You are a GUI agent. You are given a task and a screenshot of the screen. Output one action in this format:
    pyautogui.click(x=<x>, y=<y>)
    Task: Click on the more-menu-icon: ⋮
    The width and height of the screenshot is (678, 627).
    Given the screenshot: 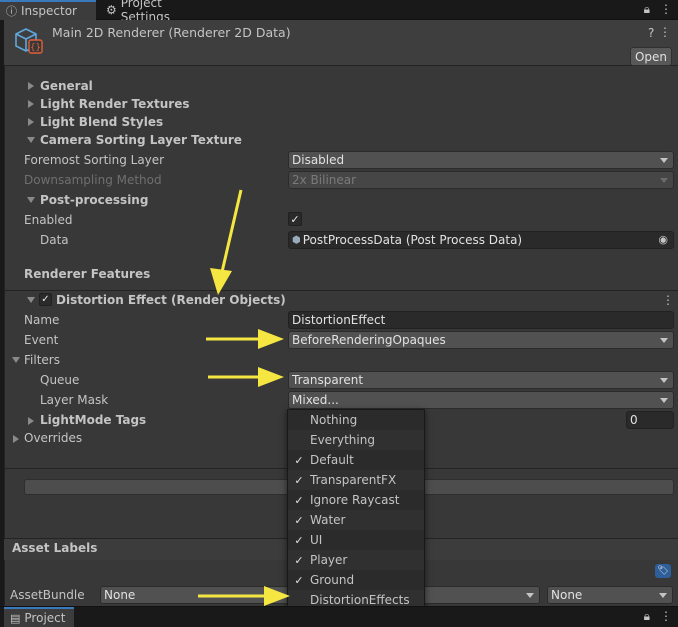 What is the action you would take?
    pyautogui.click(x=666, y=616)
    